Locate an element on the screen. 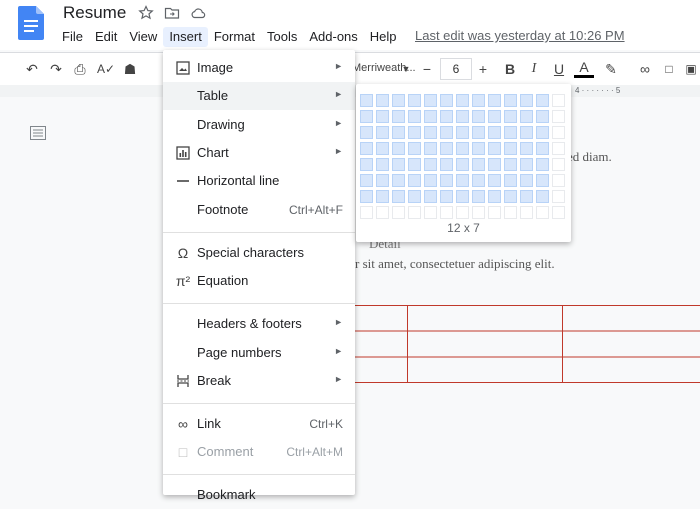  menu-item-image: Image ► is located at coordinates (259, 68).